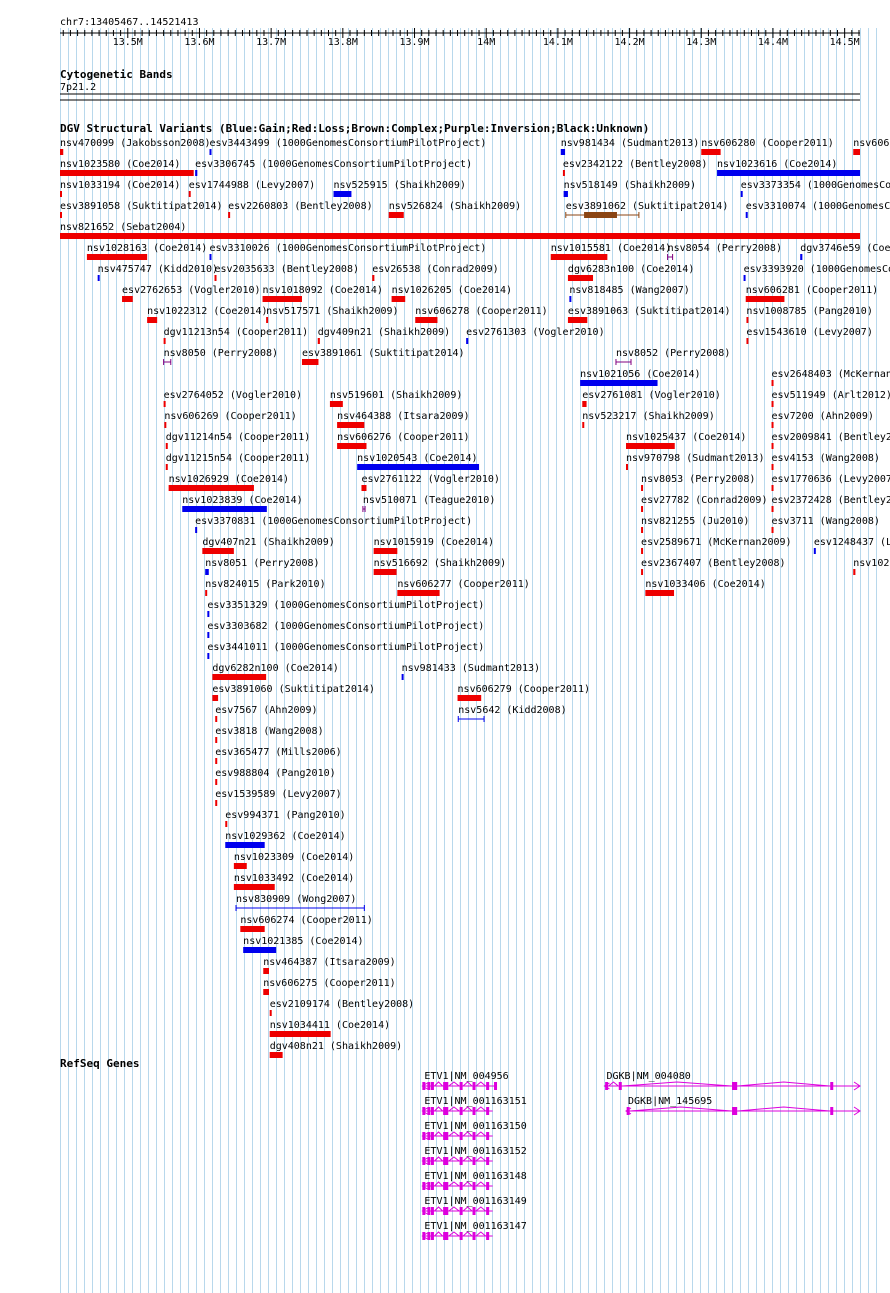 Image resolution: width=890 pixels, height=1293 pixels. I want to click on refseq-gene: ETV1|NM_001163149, so click(474, 1205).